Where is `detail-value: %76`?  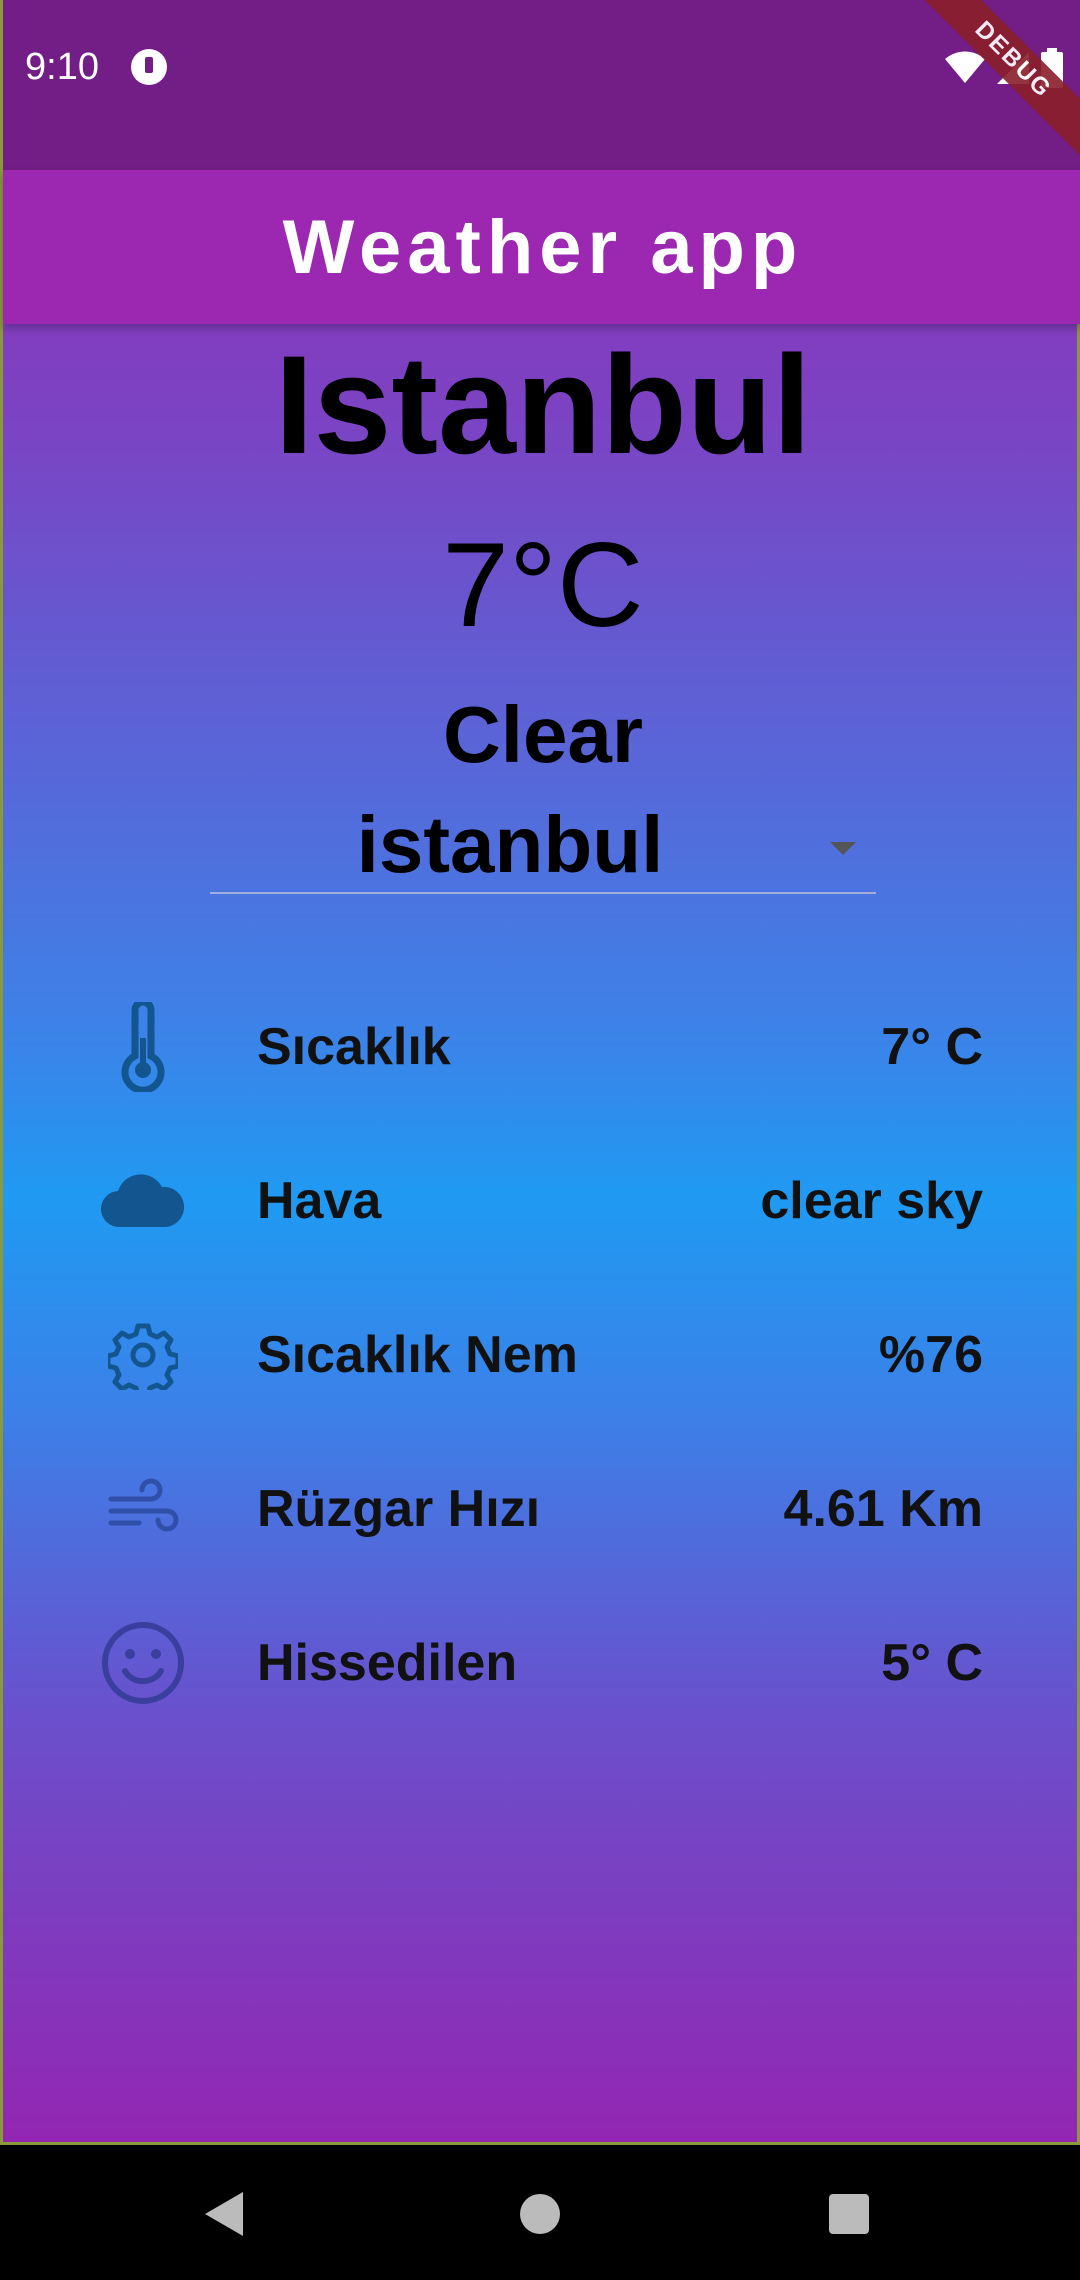
detail-value: %76 is located at coordinates (930, 1355).